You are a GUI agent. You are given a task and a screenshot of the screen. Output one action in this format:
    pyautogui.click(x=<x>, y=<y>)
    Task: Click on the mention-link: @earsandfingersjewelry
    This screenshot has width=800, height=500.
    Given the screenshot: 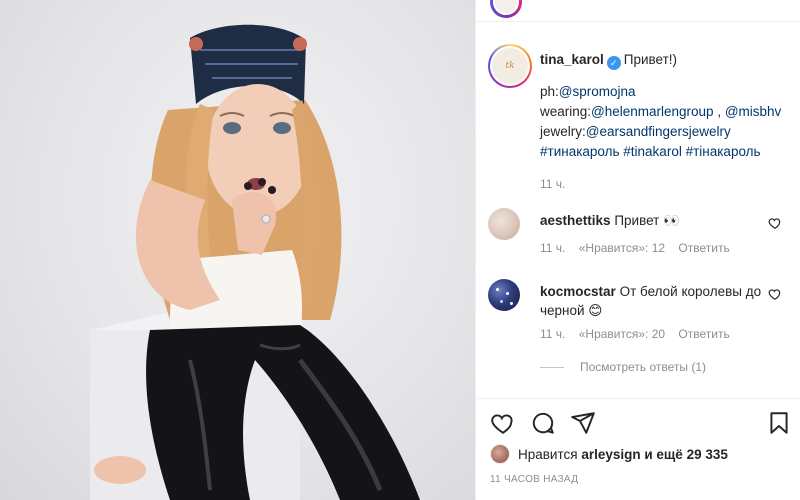 What is the action you would take?
    pyautogui.click(x=658, y=131)
    